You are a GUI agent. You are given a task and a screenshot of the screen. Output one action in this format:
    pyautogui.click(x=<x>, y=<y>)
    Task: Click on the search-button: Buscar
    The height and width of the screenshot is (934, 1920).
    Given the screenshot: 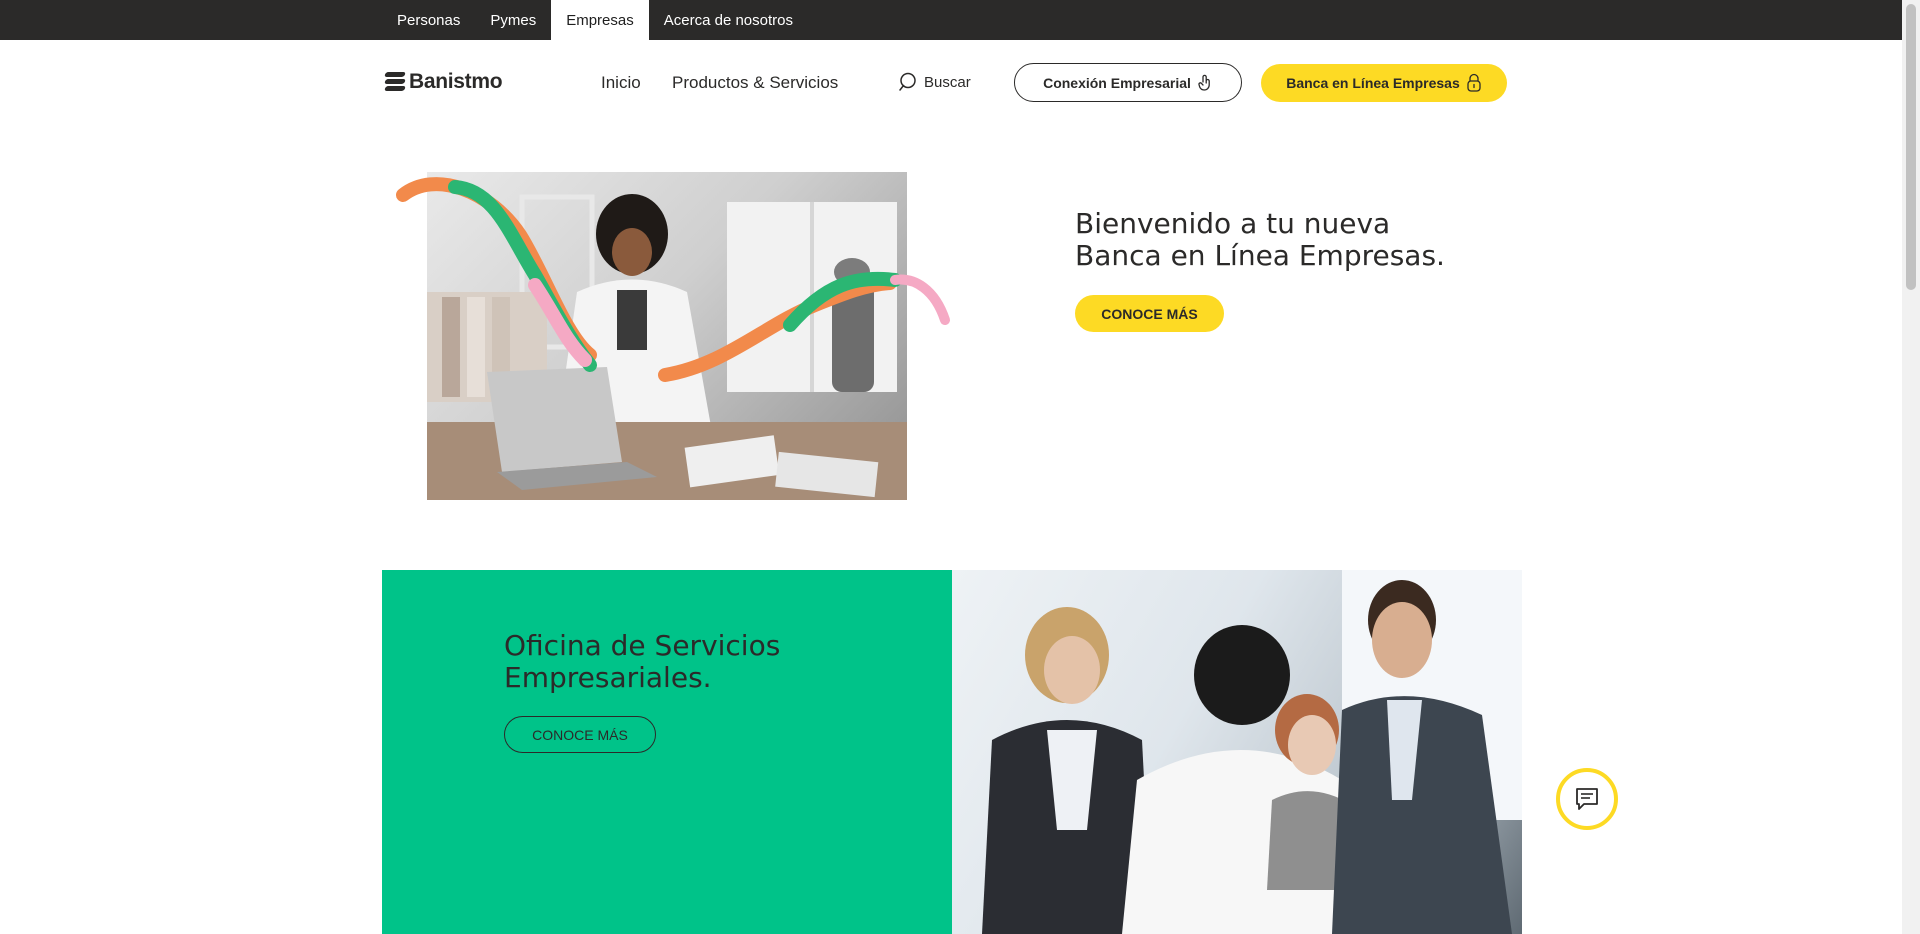 What is the action you would take?
    pyautogui.click(x=934, y=82)
    